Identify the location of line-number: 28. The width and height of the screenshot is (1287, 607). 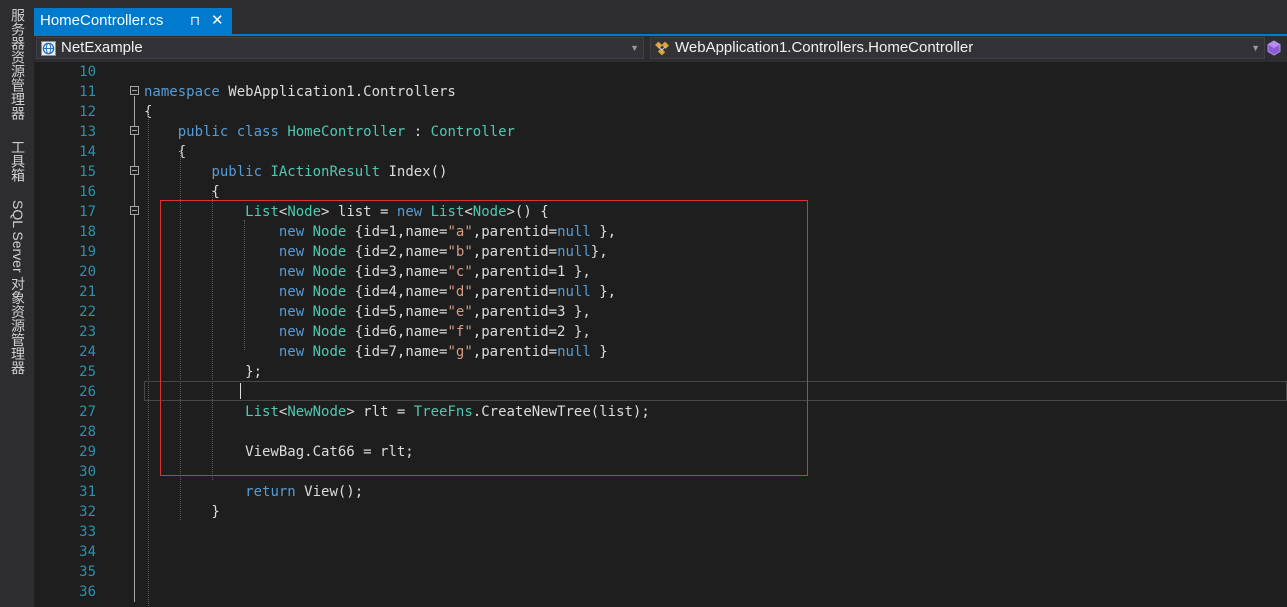
(87, 432).